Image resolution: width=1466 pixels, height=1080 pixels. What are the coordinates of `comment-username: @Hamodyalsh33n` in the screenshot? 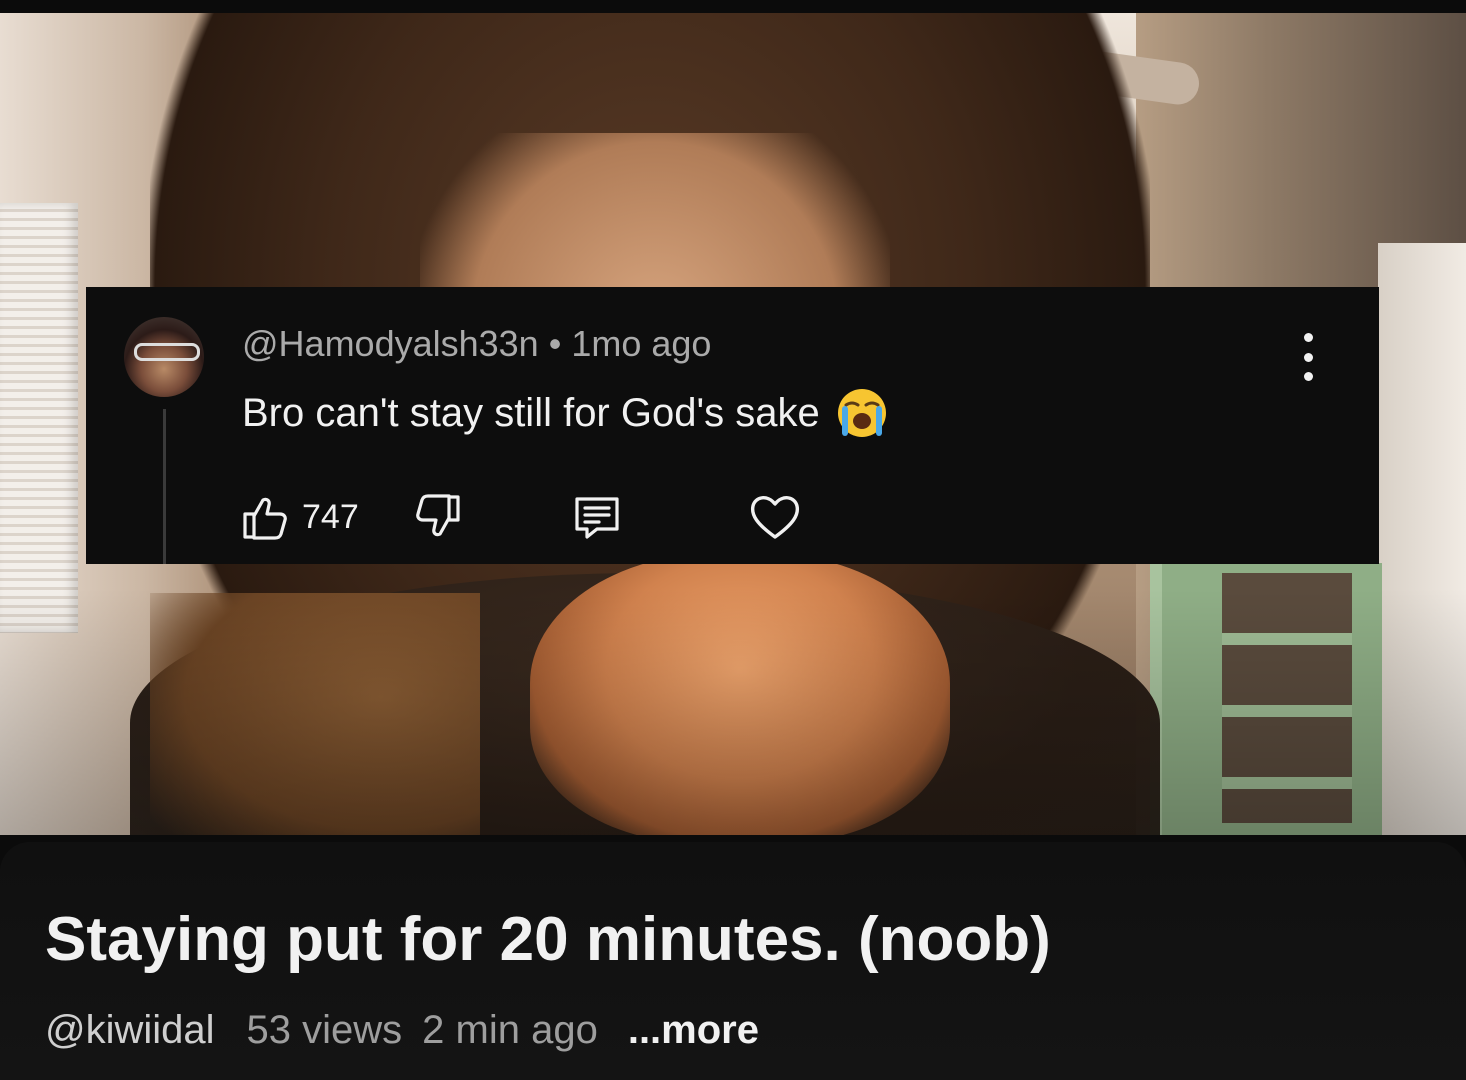 It's located at (390, 343).